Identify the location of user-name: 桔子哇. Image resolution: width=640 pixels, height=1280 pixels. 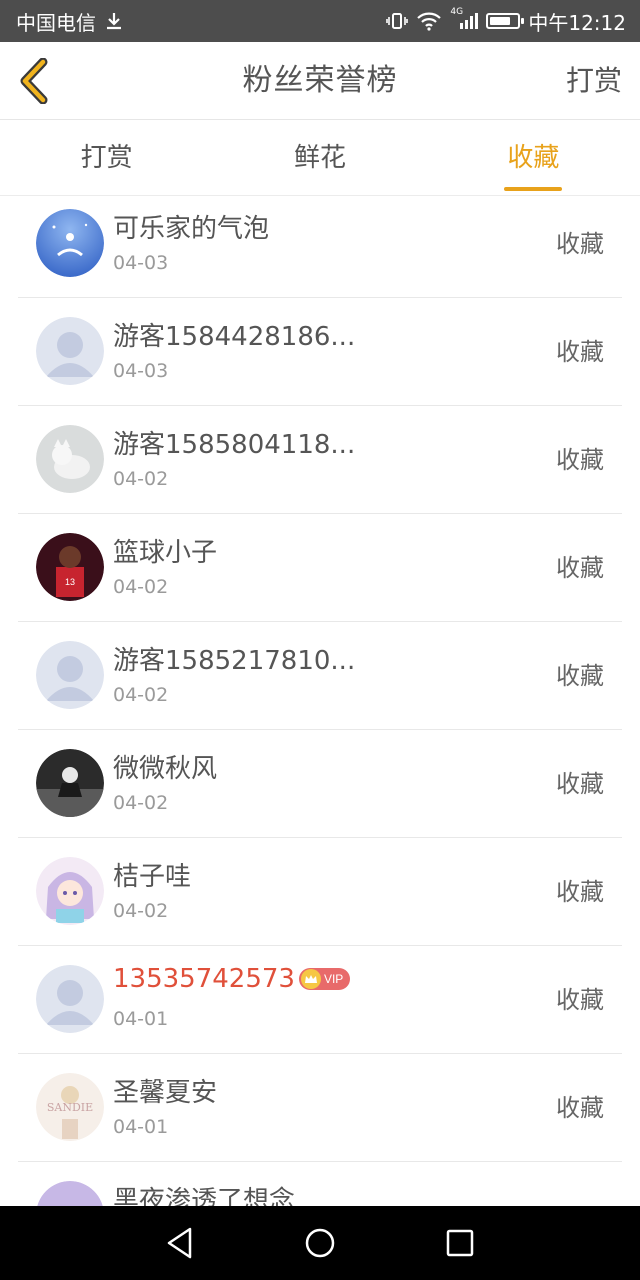
(152, 874).